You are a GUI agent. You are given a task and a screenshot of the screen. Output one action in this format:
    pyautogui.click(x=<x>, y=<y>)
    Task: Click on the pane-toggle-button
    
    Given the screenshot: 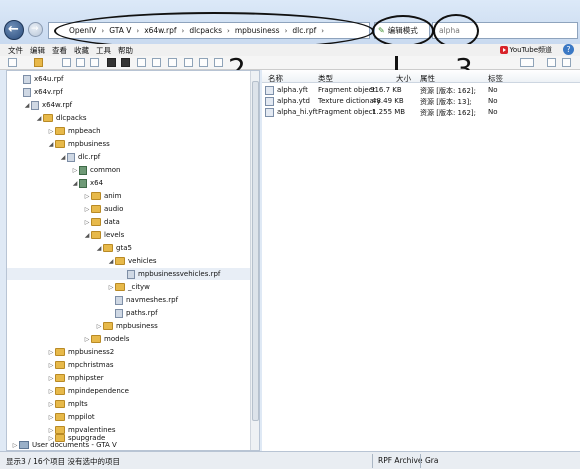 What is the action you would take?
    pyautogui.click(x=551, y=62)
    